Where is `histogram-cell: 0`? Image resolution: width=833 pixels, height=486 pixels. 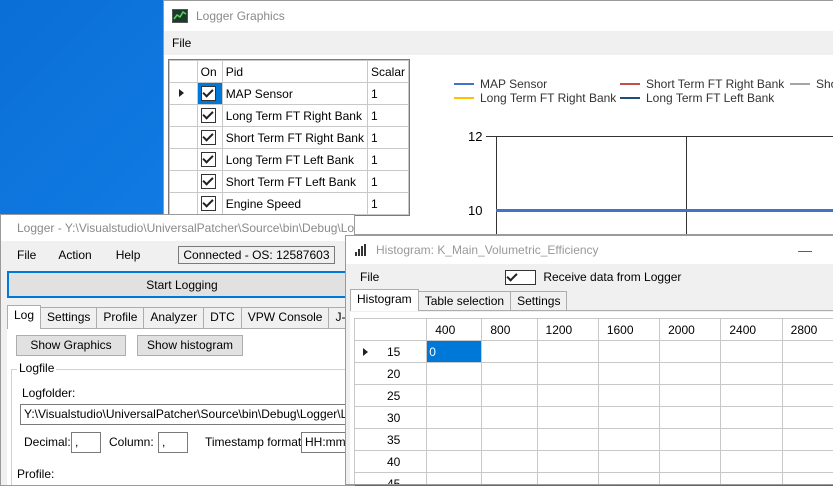
histogram-cell: 0 is located at coordinates (454, 352).